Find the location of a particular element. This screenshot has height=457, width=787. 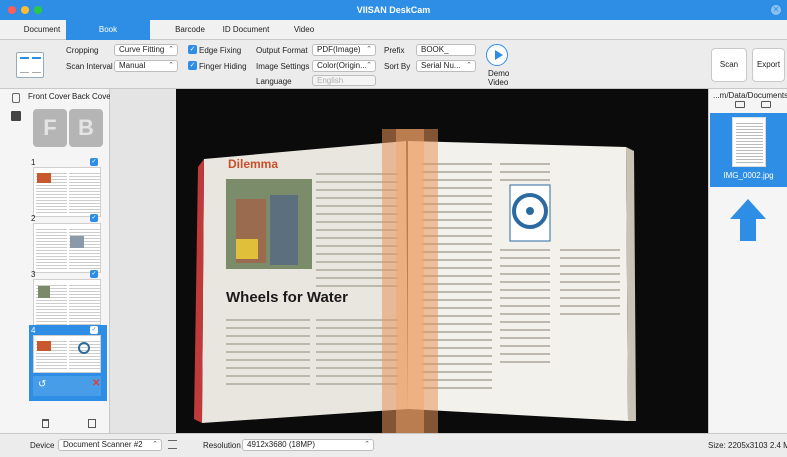

back-cover-tab: Back Cover is located at coordinates (92, 96).